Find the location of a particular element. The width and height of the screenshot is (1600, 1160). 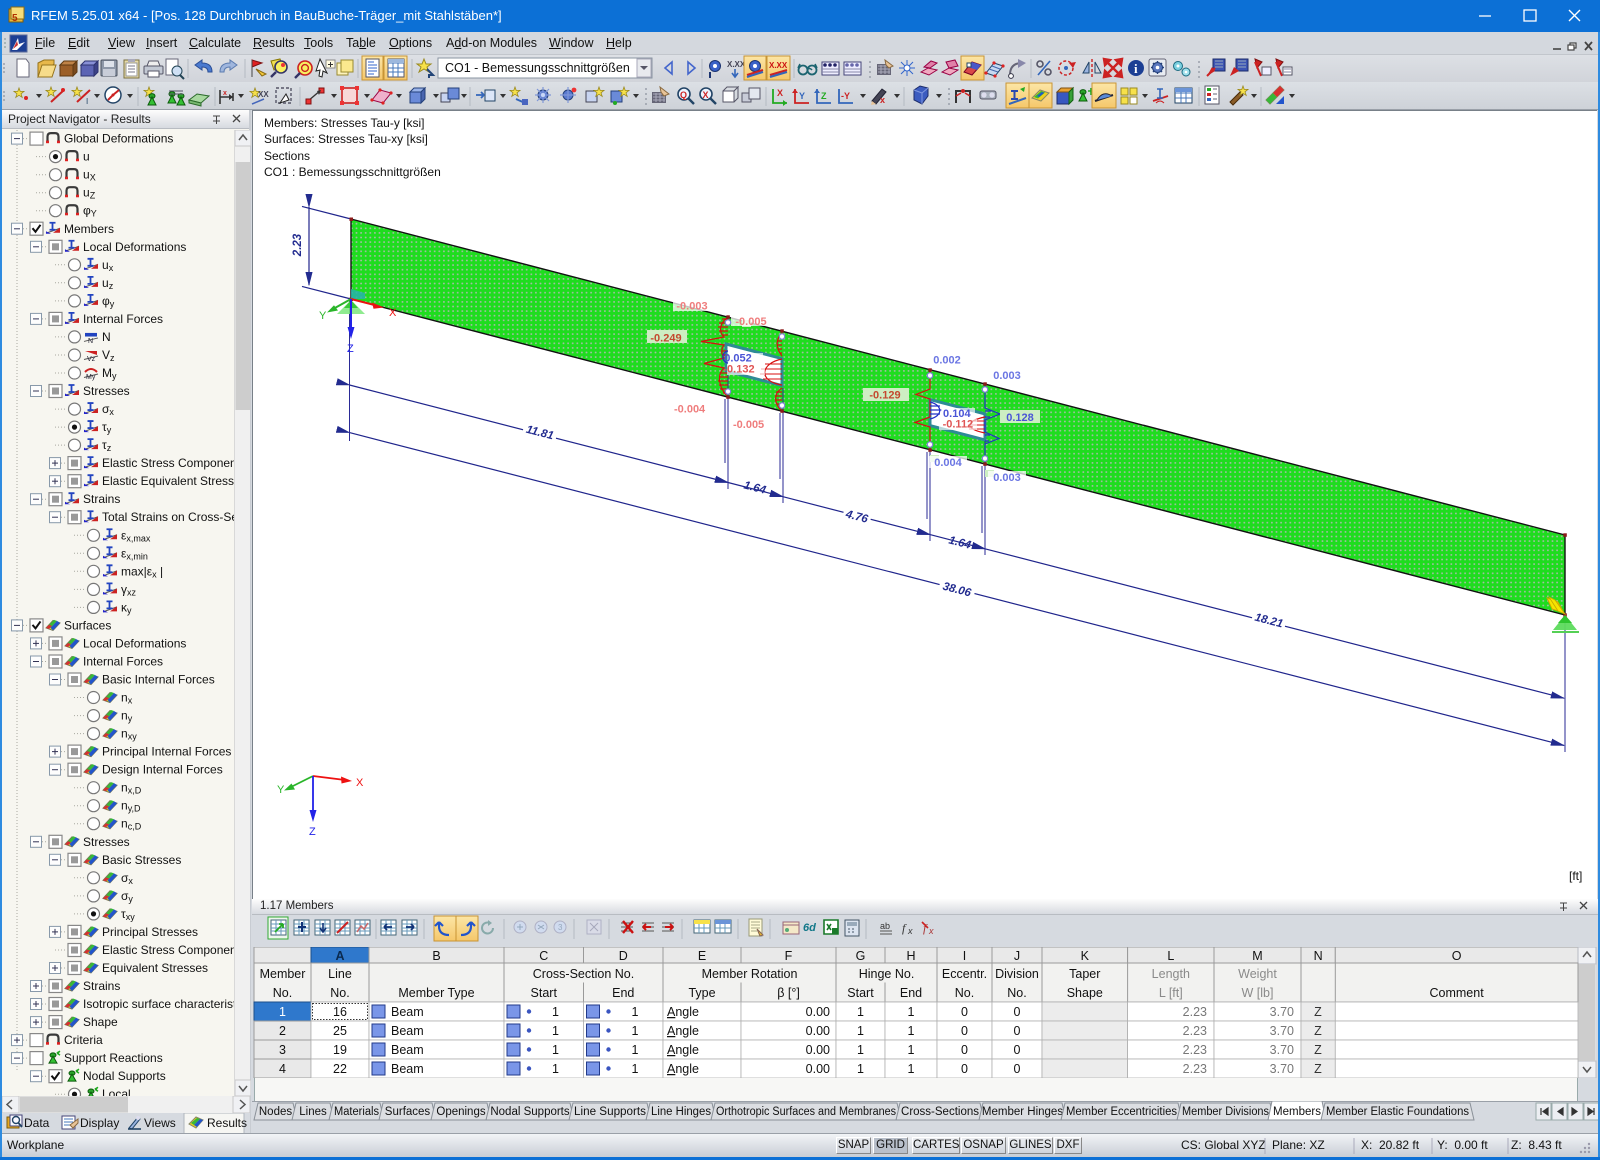

svg-text: Line Supports is located at coordinates (610, 1112).